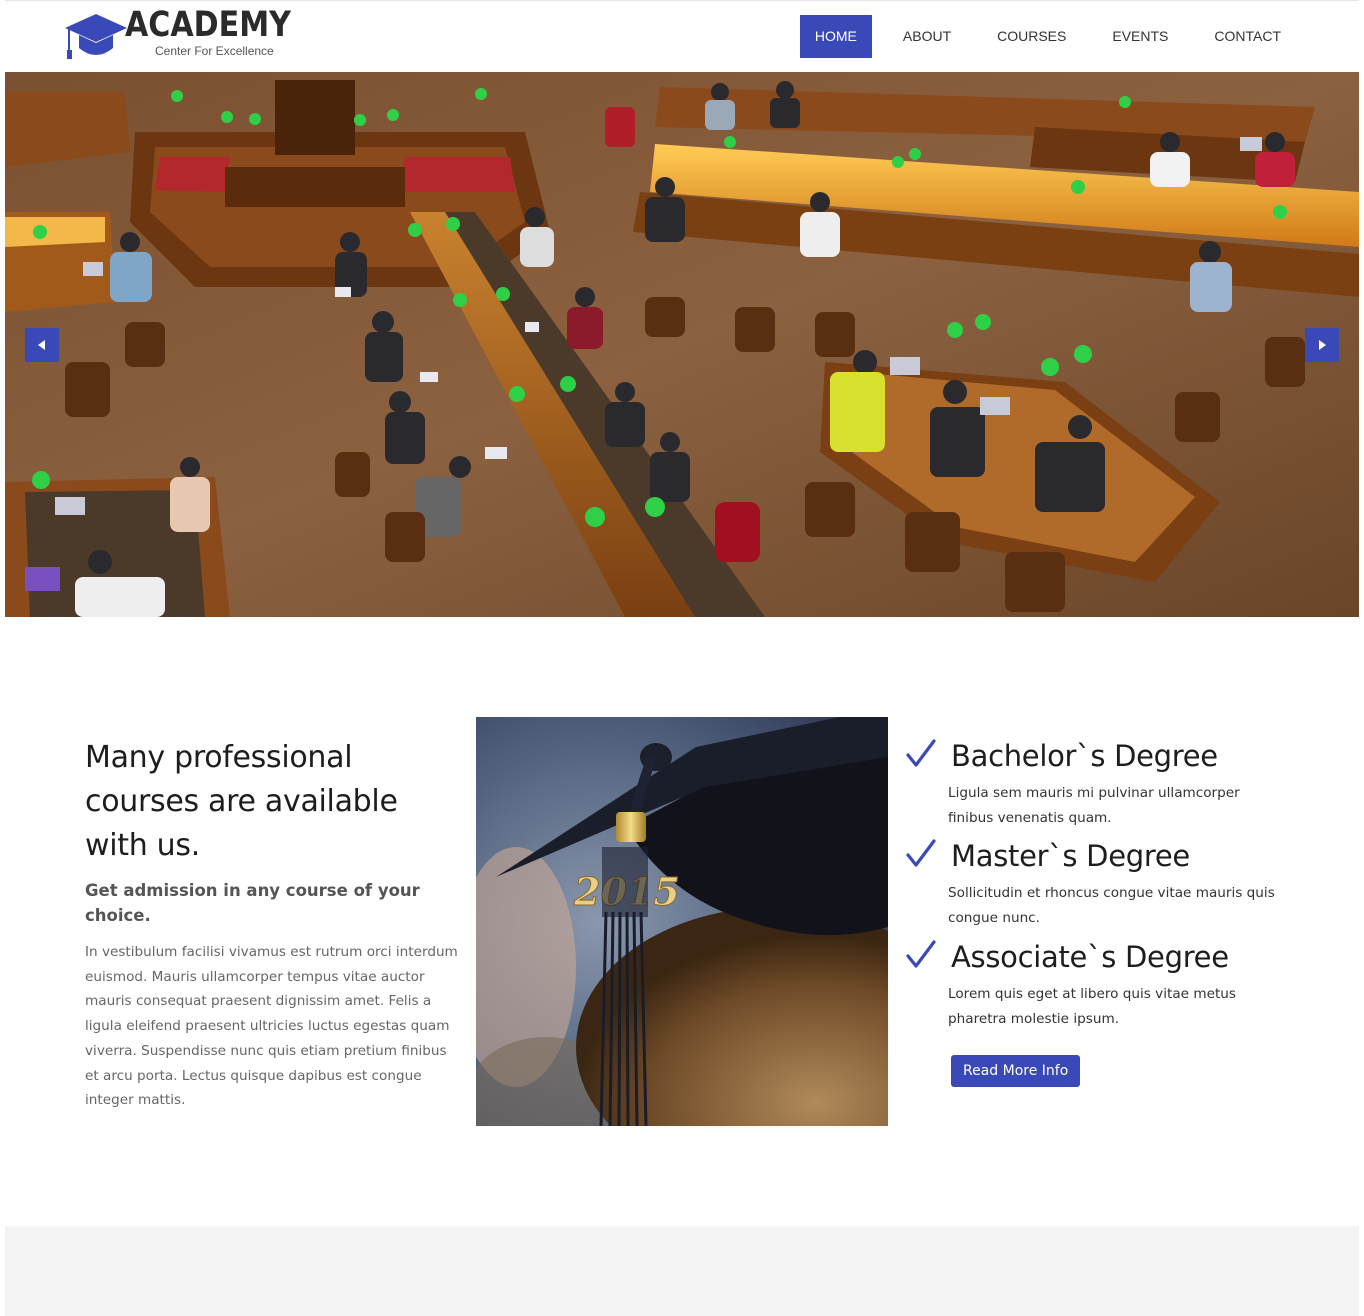 This screenshot has width=1364, height=1316. I want to click on site-logo: ACADEMY Center For Excellence, so click(185, 35).